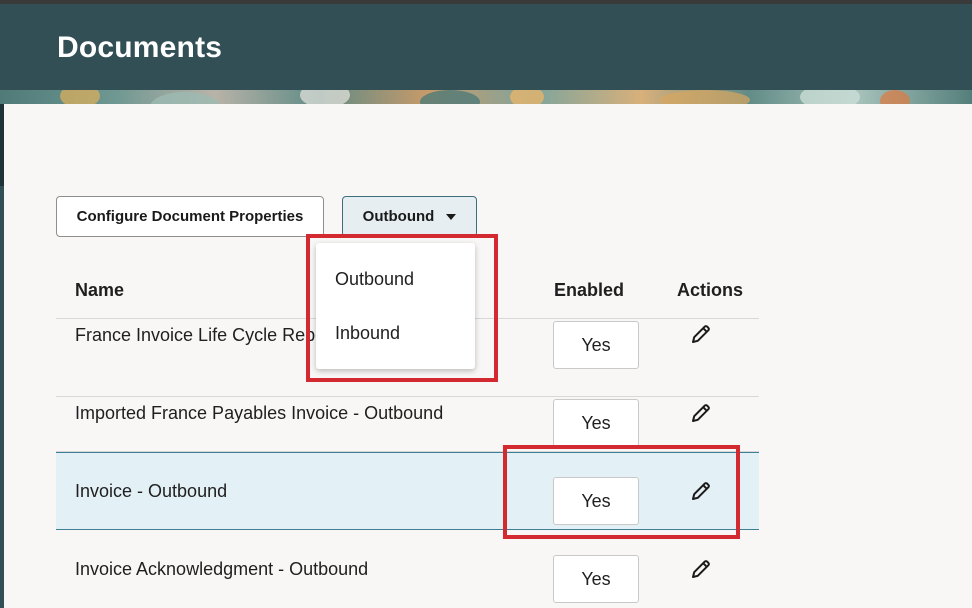  Describe the element at coordinates (407, 569) in the screenshot. I see `table-row: Invoice Acknowledgment - Outbound Yes` at that location.